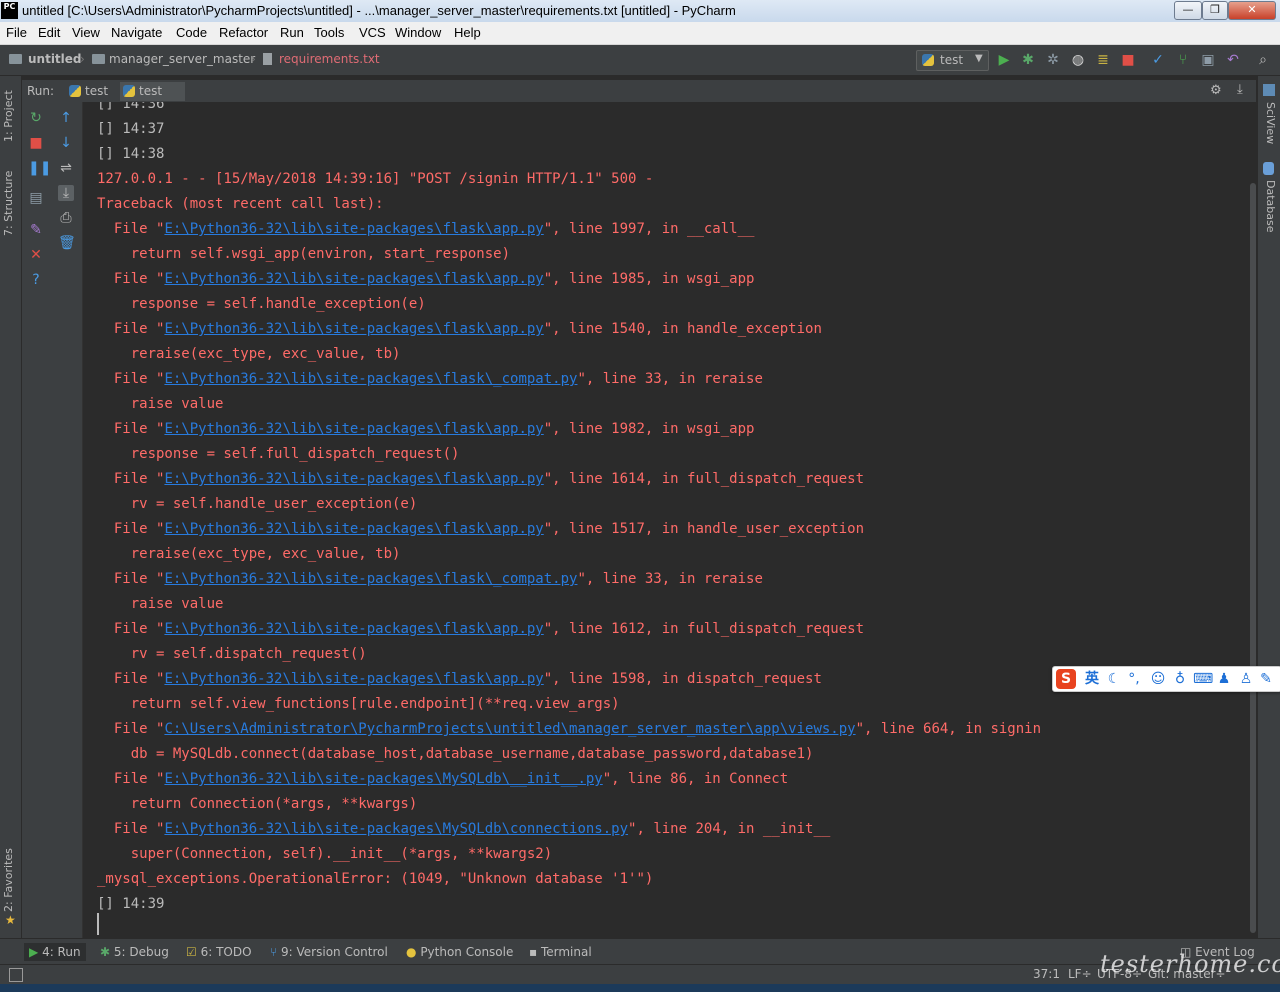 This screenshot has width=1280, height=992. What do you see at coordinates (66, 118) in the screenshot?
I see `arrow-up-icon: ↑` at bounding box center [66, 118].